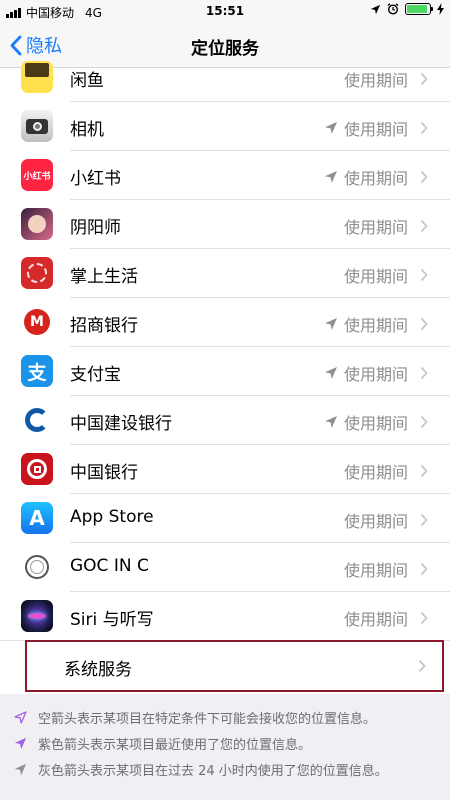 The image size is (450, 800). Describe the element at coordinates (37, 77) in the screenshot. I see `xianyu-icon` at that location.